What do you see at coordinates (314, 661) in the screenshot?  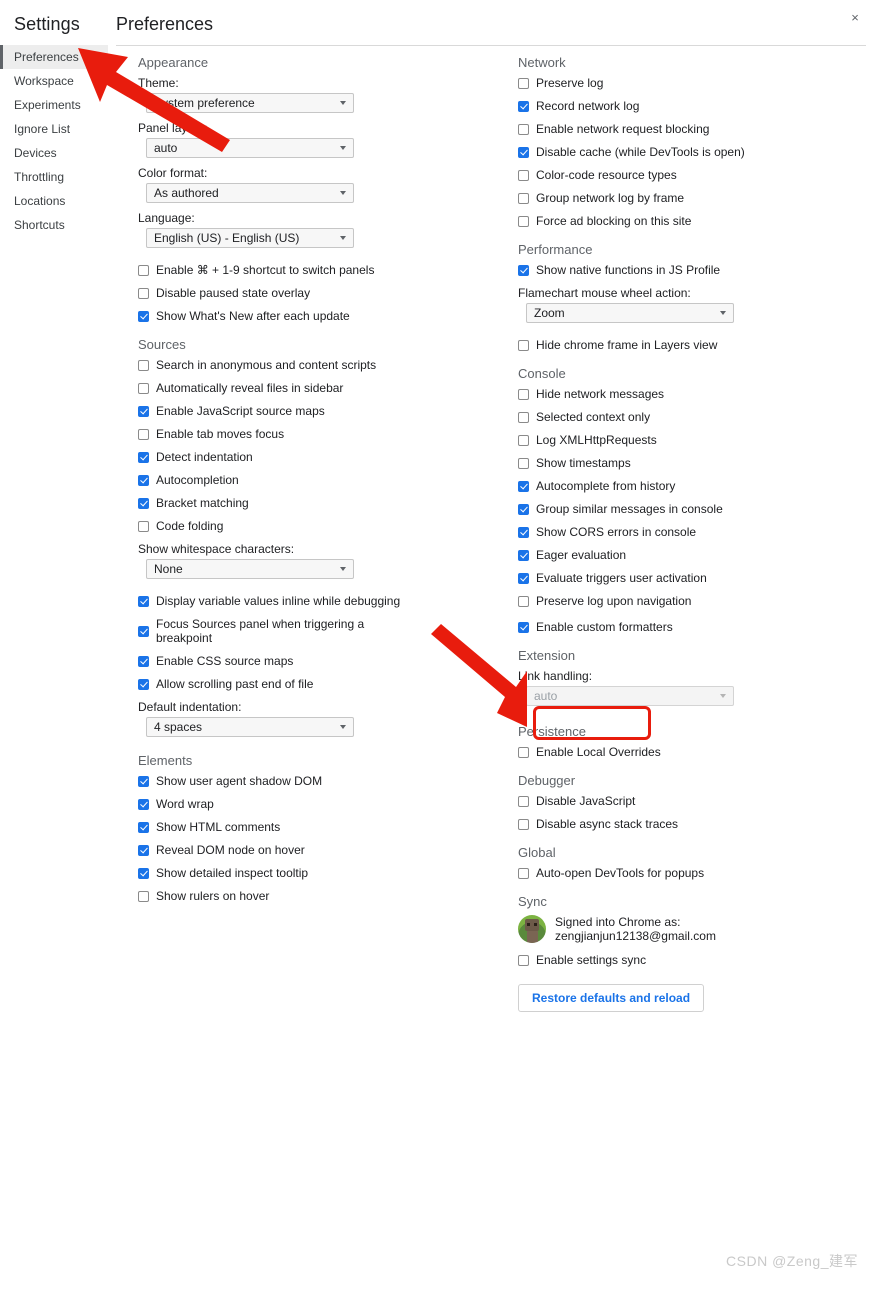 I see `checkbox-row: Enable CSS source maps` at bounding box center [314, 661].